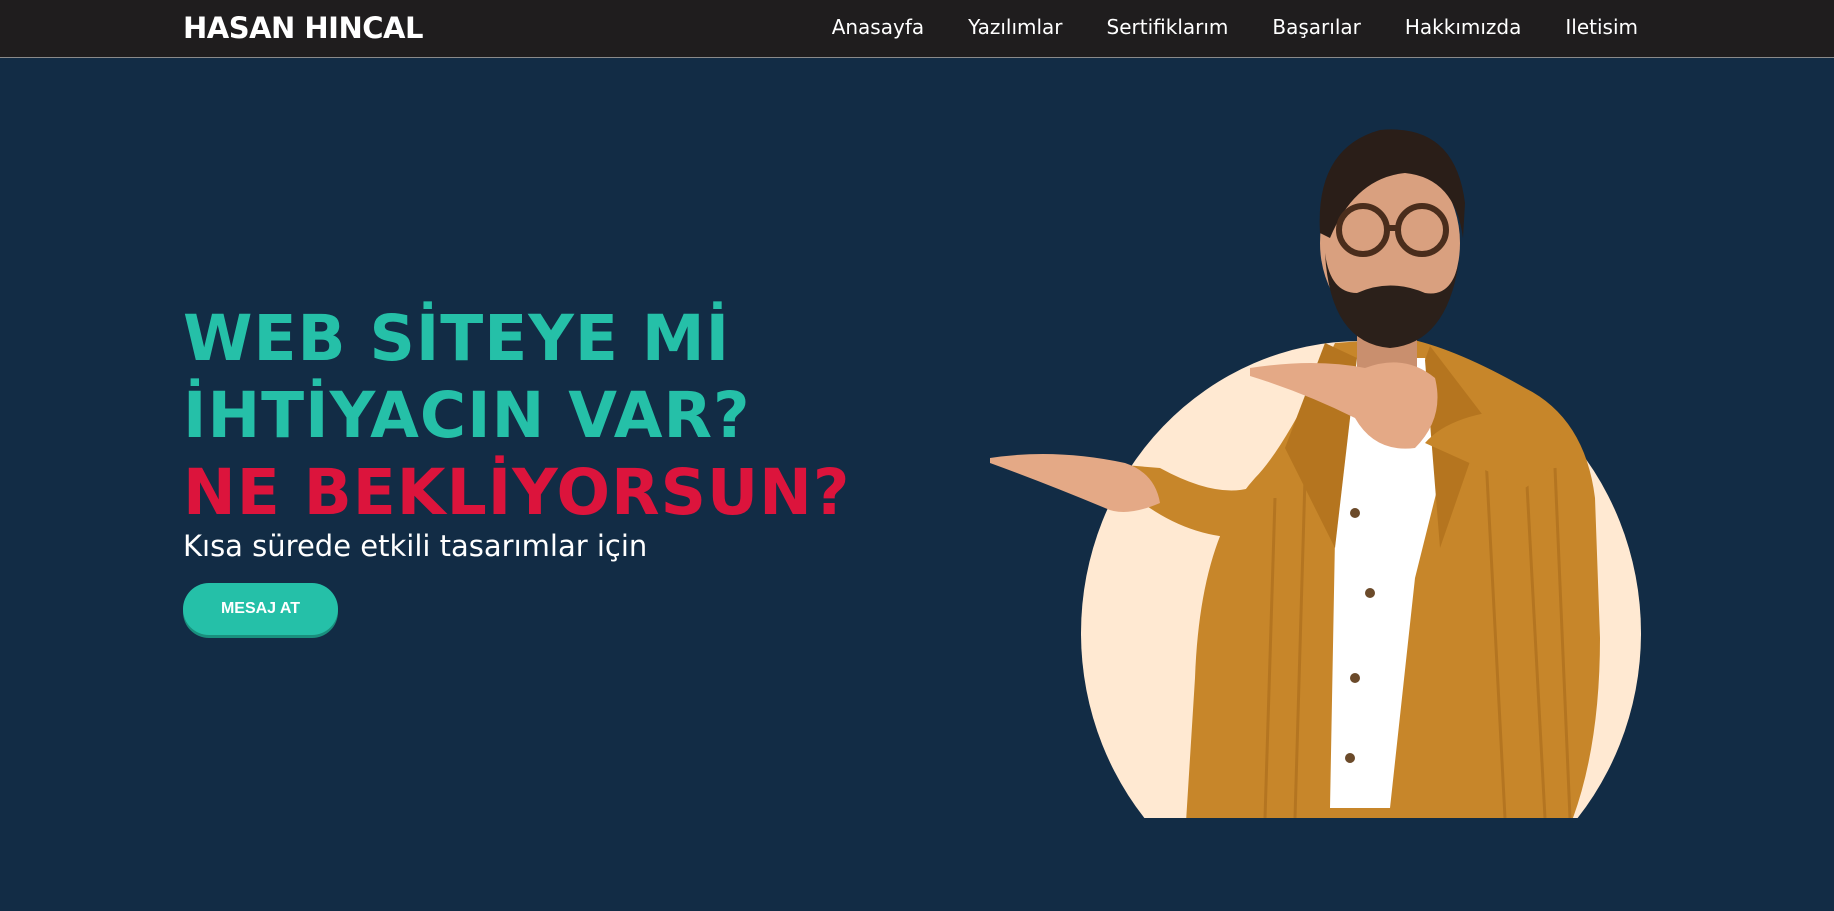 Image resolution: width=1834 pixels, height=911 pixels. What do you see at coordinates (415, 546) in the screenshot?
I see `hero-subtitle: Kısa sürede etkili tasarımlar için` at bounding box center [415, 546].